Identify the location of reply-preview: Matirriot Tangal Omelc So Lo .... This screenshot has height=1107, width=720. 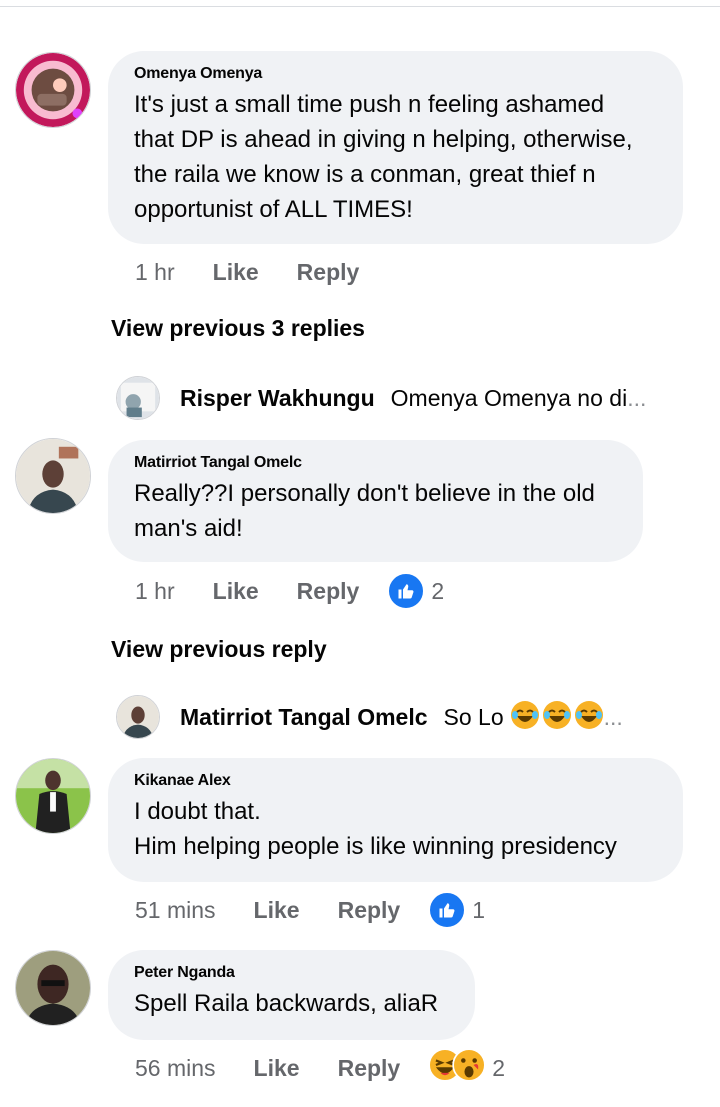
(411, 717).